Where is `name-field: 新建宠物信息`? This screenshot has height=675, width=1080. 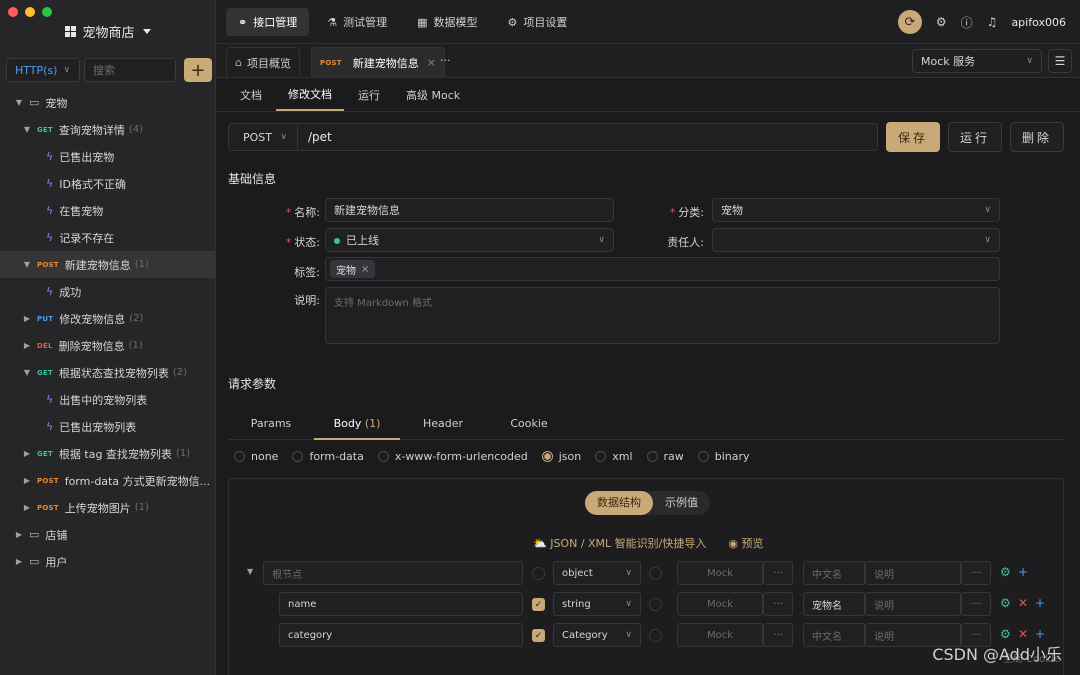 name-field: 新建宠物信息 is located at coordinates (469, 210).